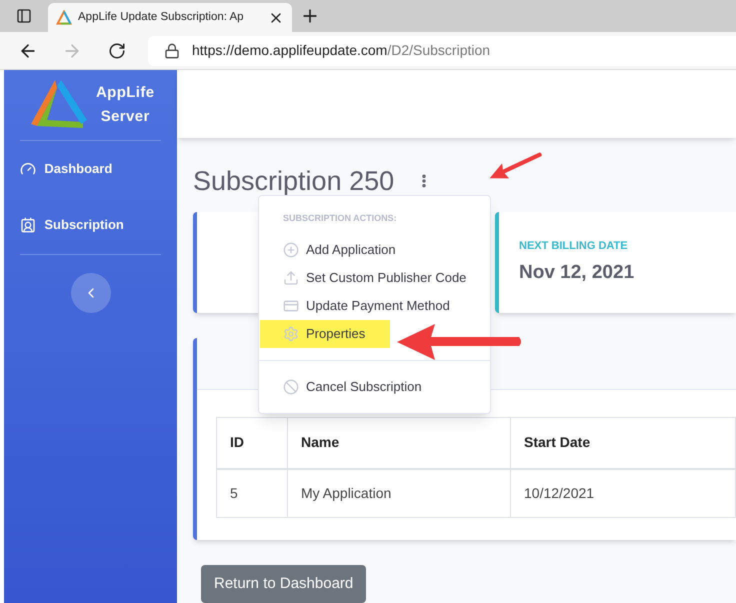  Describe the element at coordinates (125, 117) in the screenshot. I see `brand-name: Server` at that location.